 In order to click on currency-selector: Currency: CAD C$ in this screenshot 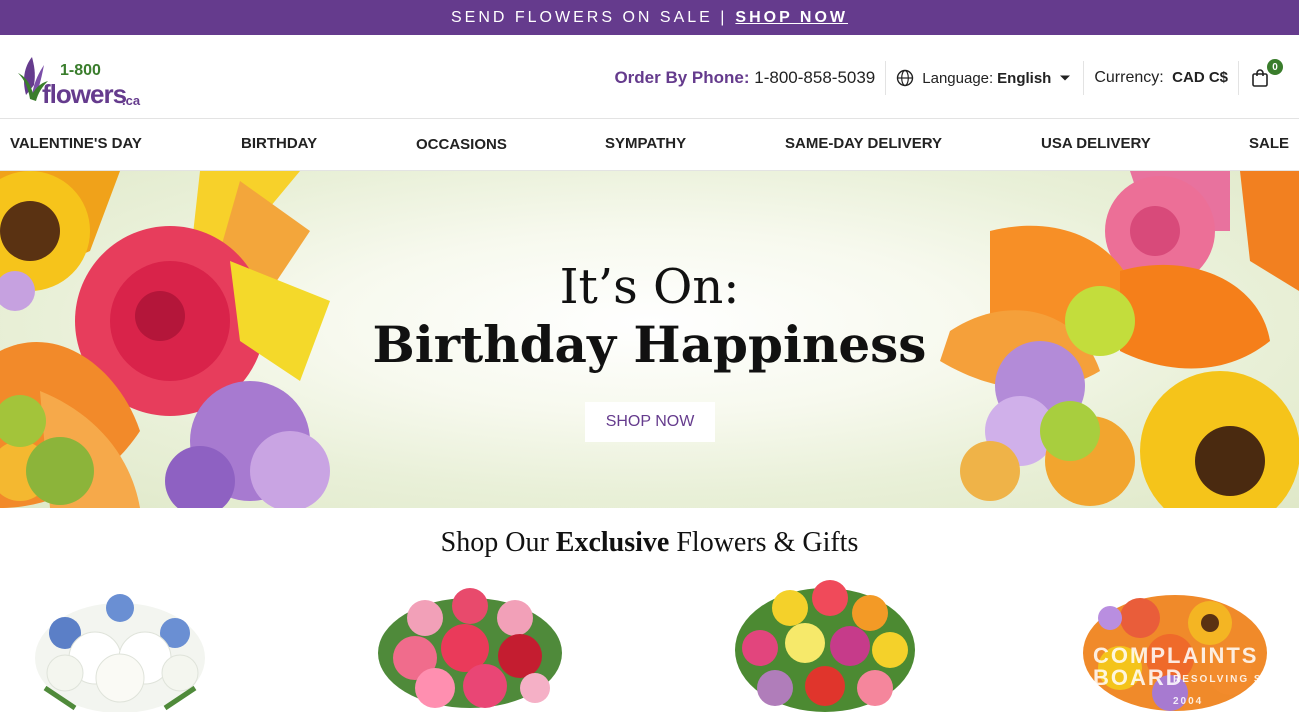, I will do `click(1161, 78)`.